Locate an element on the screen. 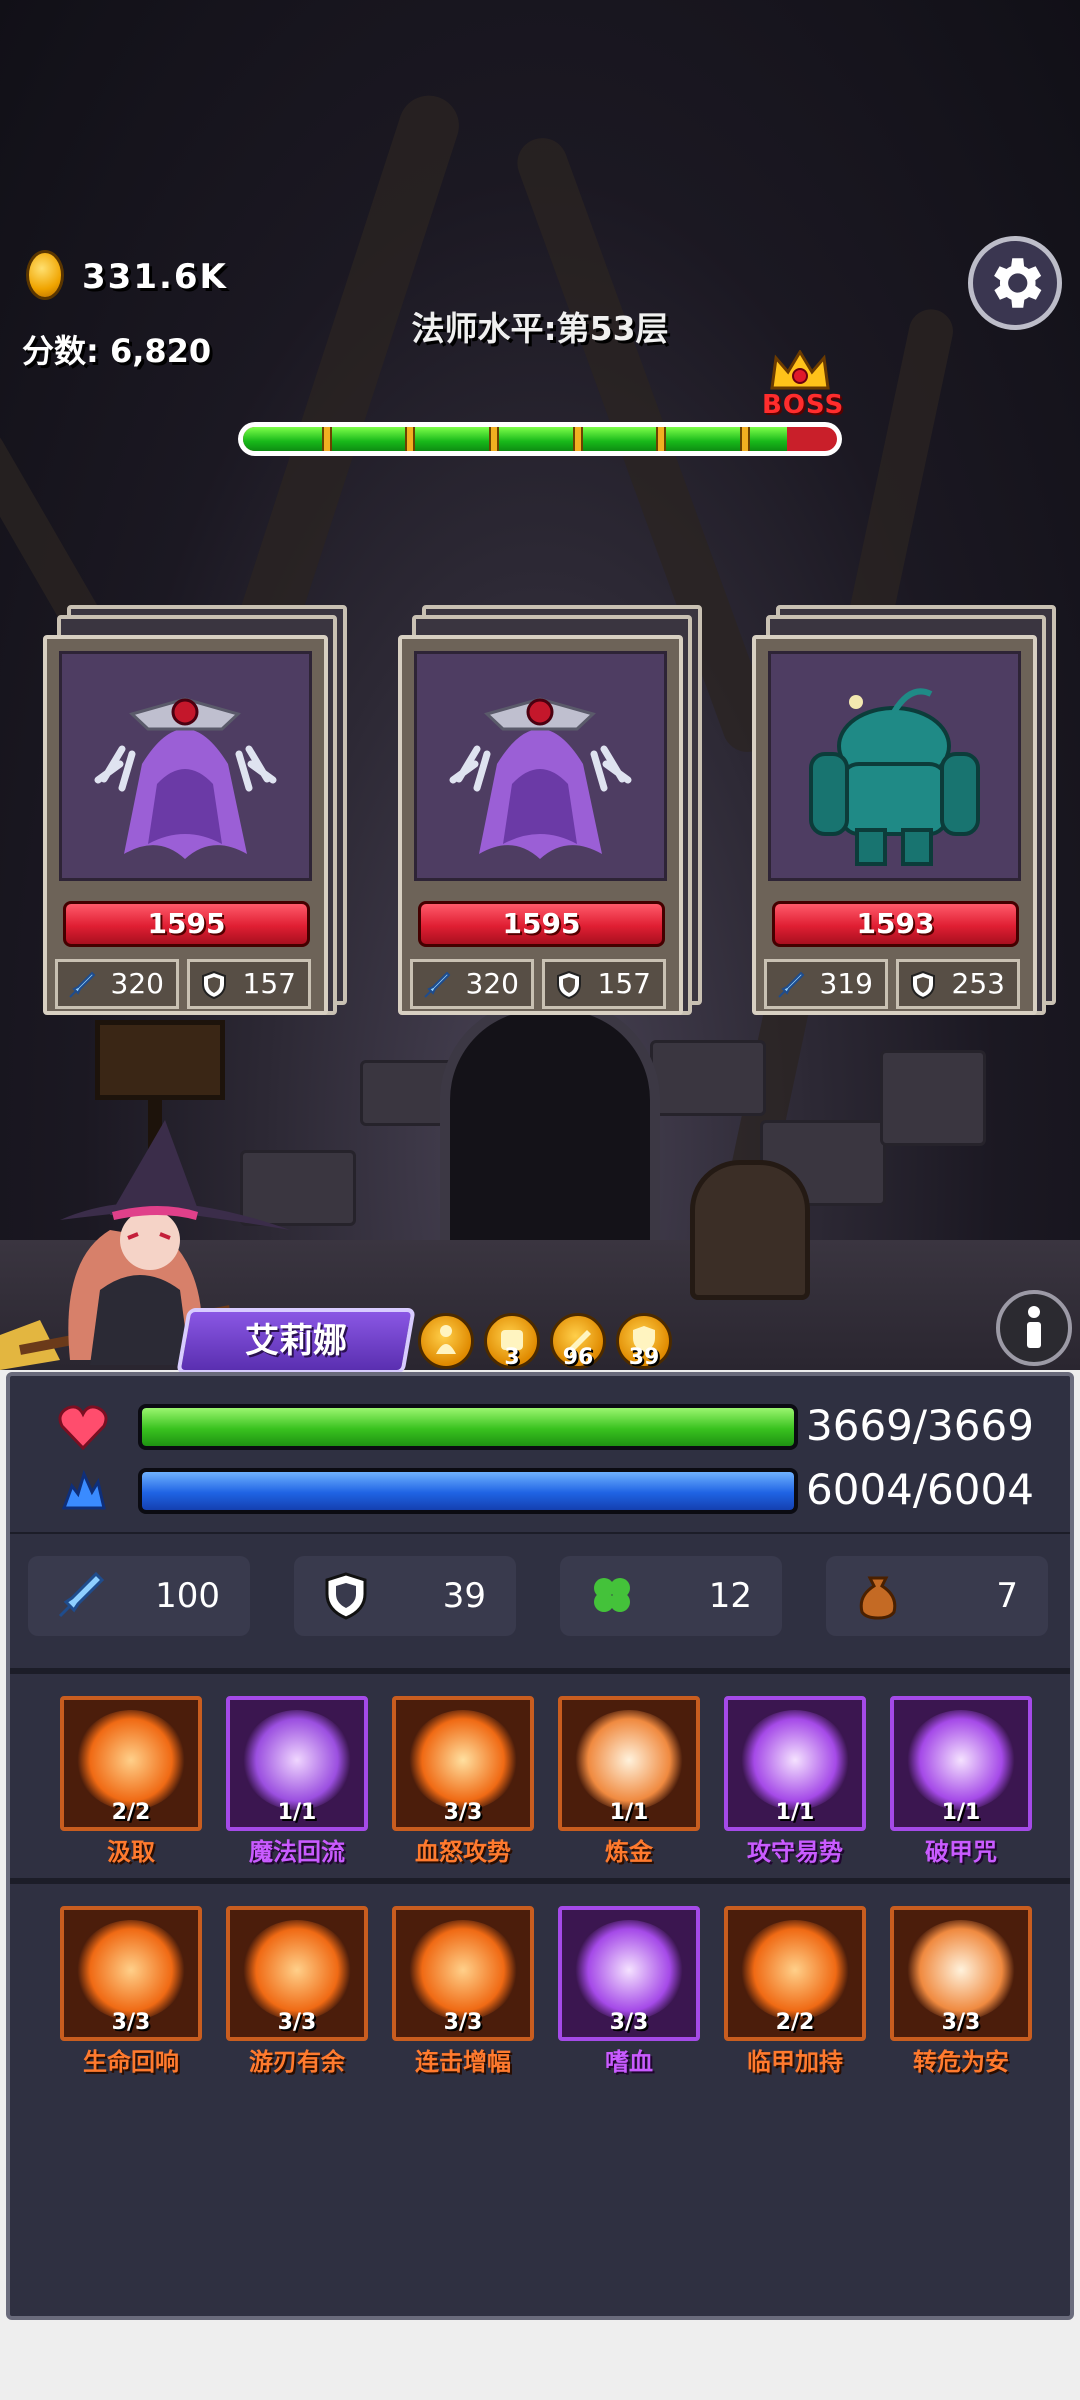 The image size is (1080, 2400). card-face: 1595 320 157 is located at coordinates (185, 825).